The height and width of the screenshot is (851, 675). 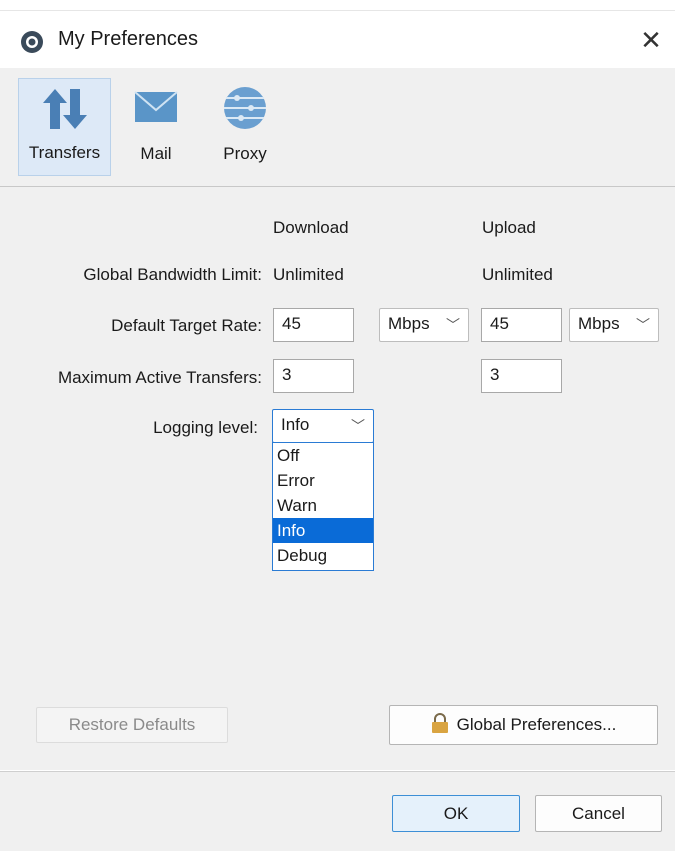 I want to click on logging-option-info: Info, so click(x=323, y=530).